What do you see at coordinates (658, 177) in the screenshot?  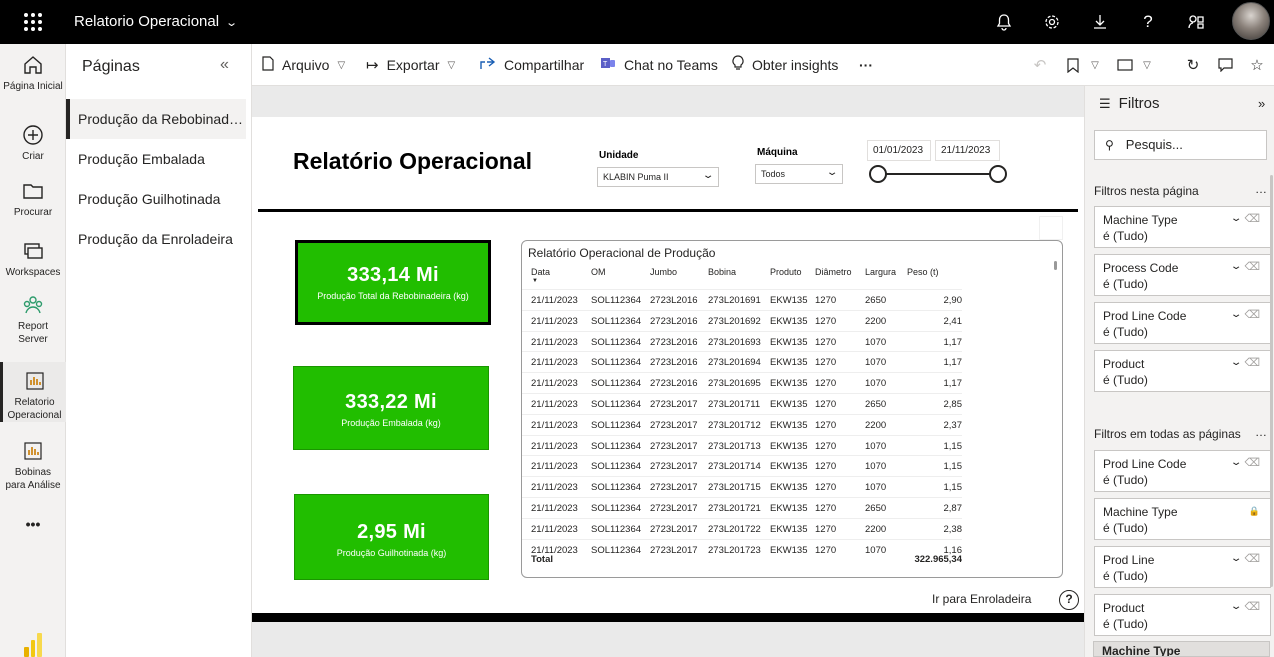 I see `unidade-slicer: KLABIN Puma II ⌄` at bounding box center [658, 177].